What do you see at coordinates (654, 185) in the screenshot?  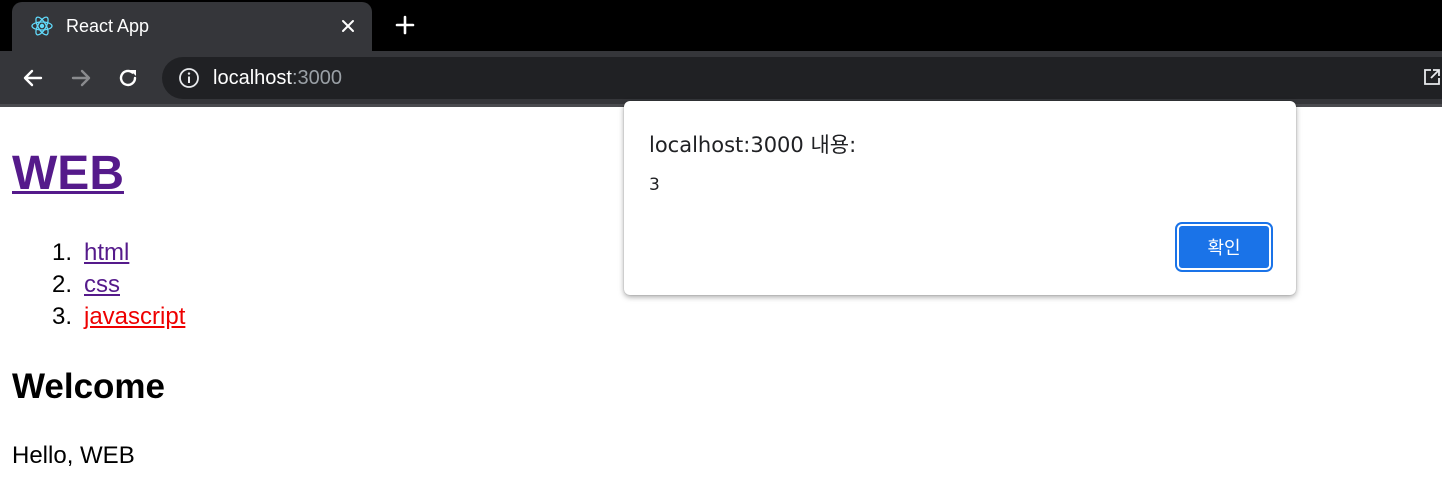 I see `alert-message: 3` at bounding box center [654, 185].